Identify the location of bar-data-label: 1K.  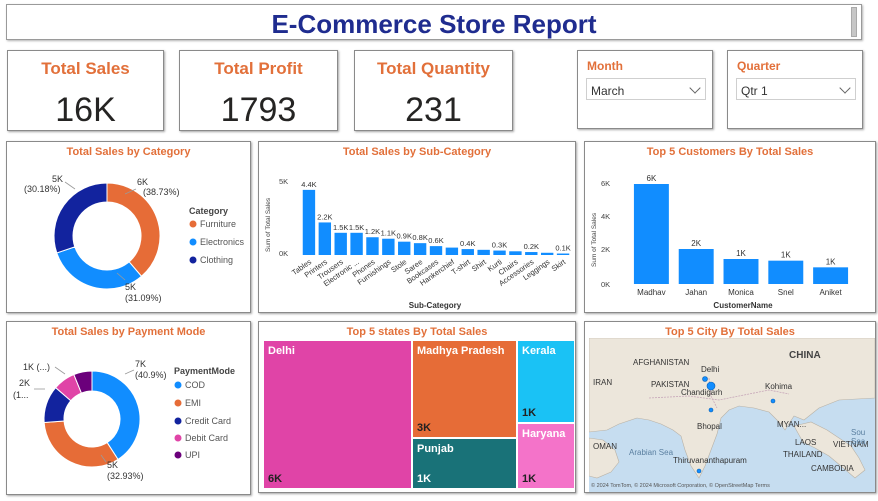
(786, 255).